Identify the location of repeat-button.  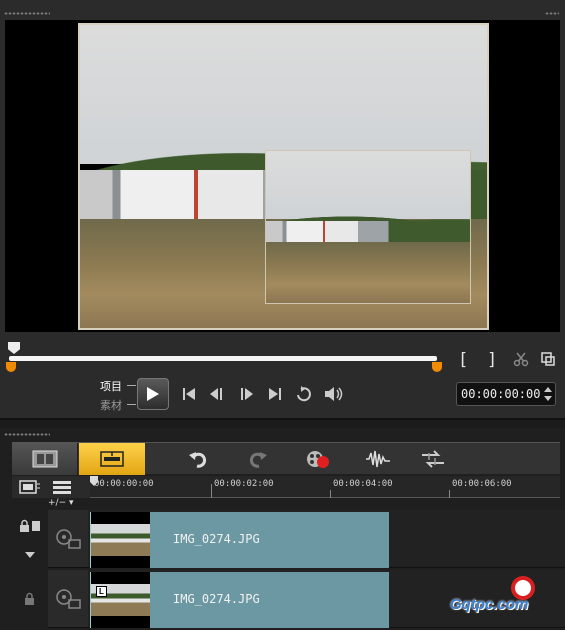
(304, 394).